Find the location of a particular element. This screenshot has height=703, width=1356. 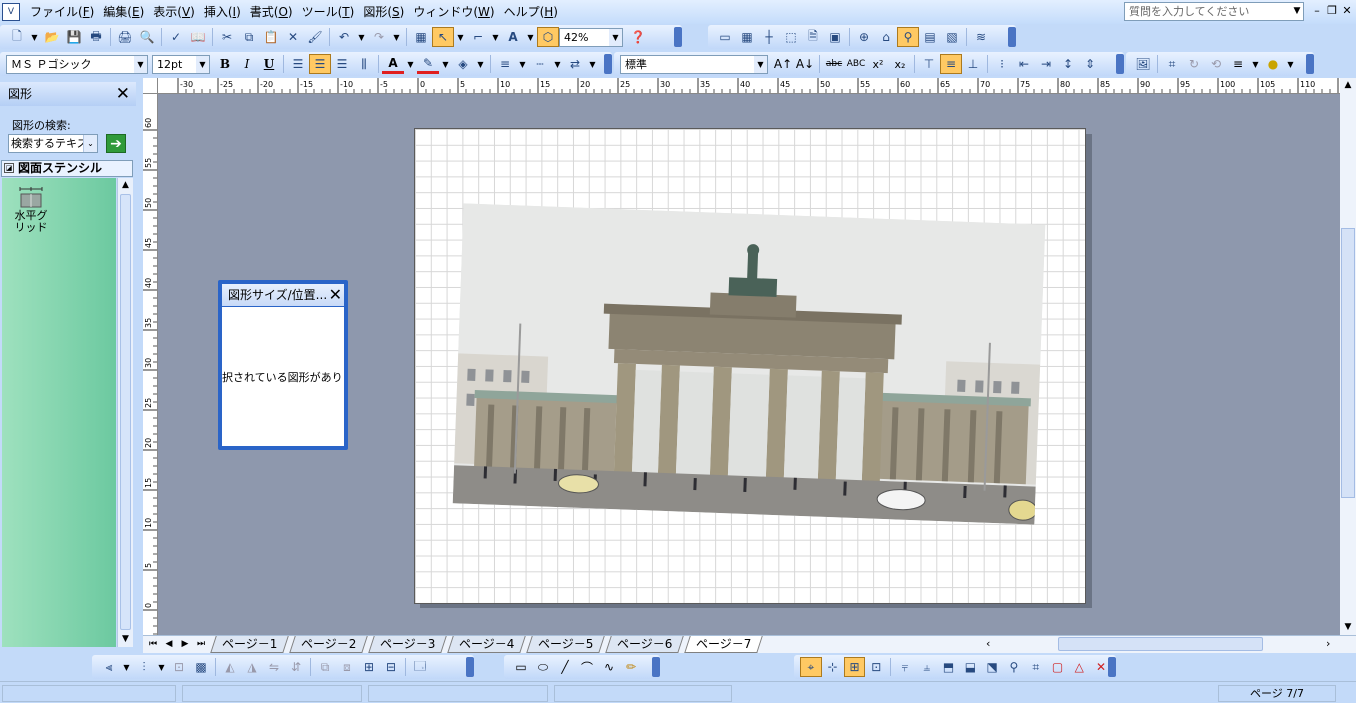

style-combo: 標準 ▼ is located at coordinates (694, 64).